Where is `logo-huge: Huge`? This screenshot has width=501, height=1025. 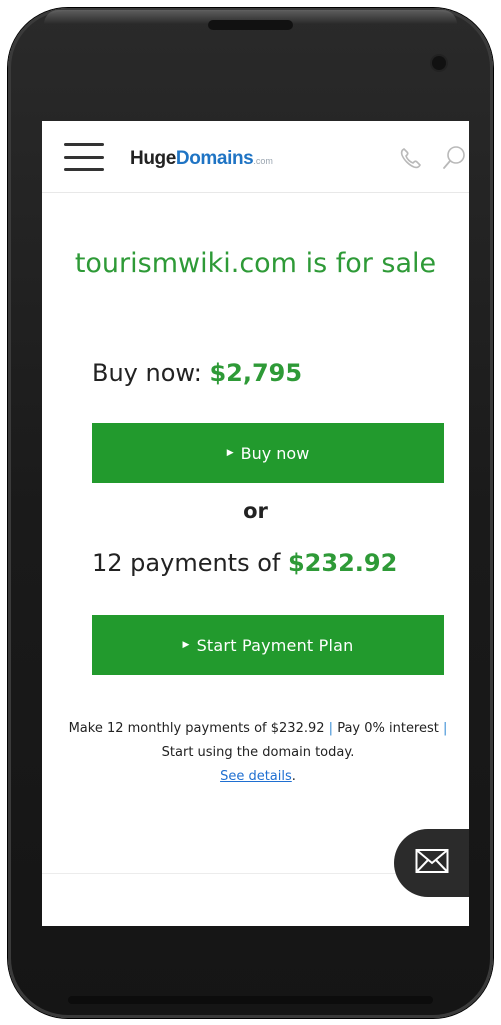 logo-huge: Huge is located at coordinates (153, 158).